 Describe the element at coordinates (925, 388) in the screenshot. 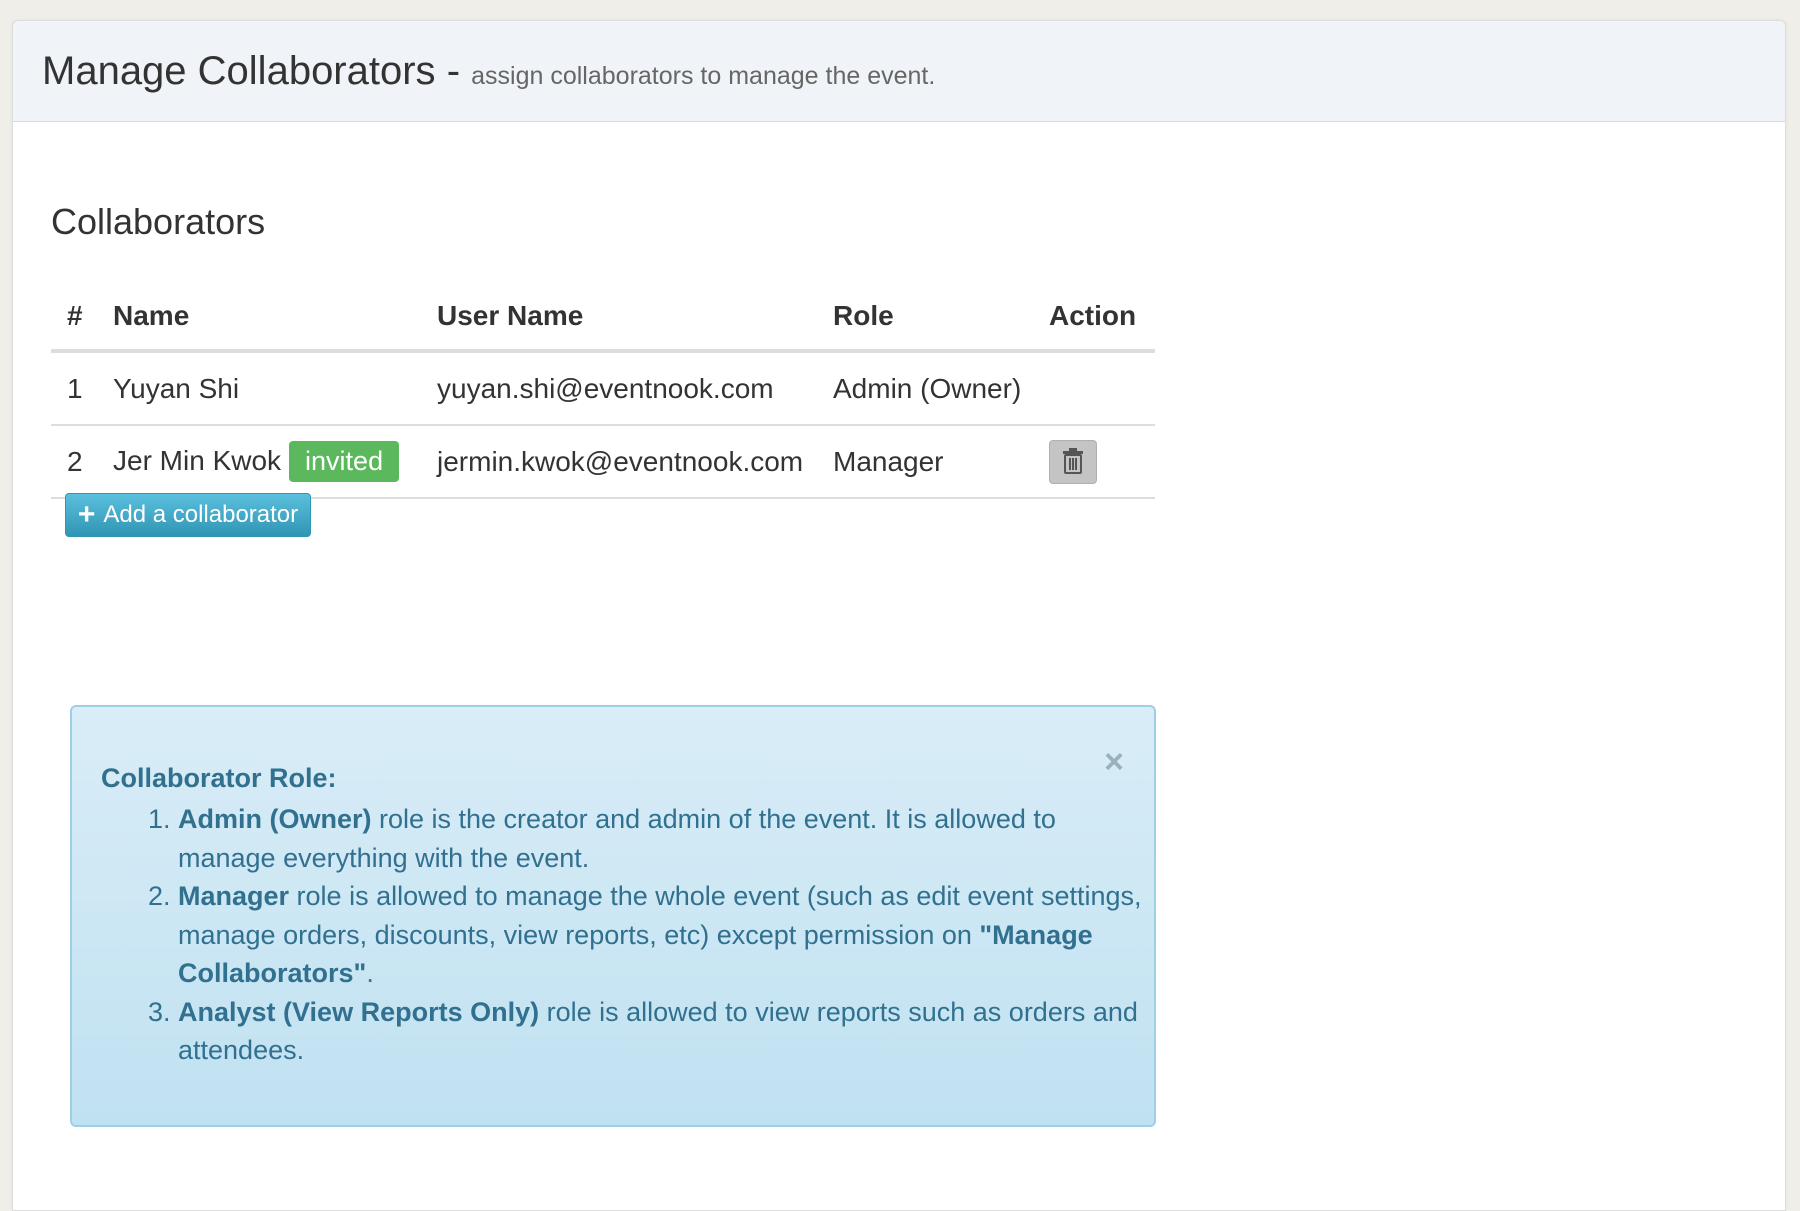

I see `collaborator-role: Admin (Owner)` at that location.